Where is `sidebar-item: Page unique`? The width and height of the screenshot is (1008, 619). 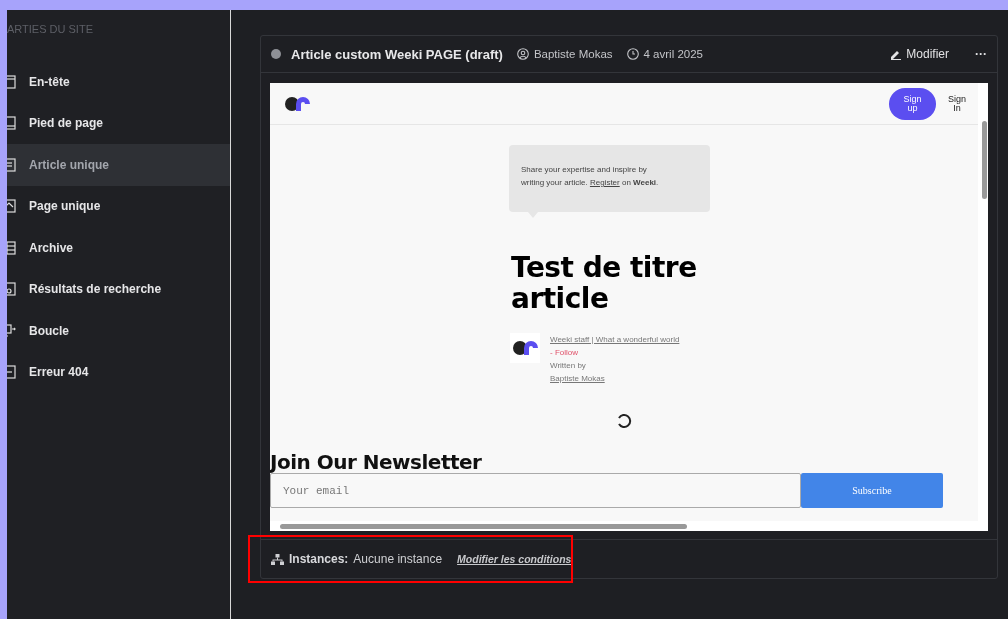
sidebar-item: Page unique is located at coordinates (118, 206).